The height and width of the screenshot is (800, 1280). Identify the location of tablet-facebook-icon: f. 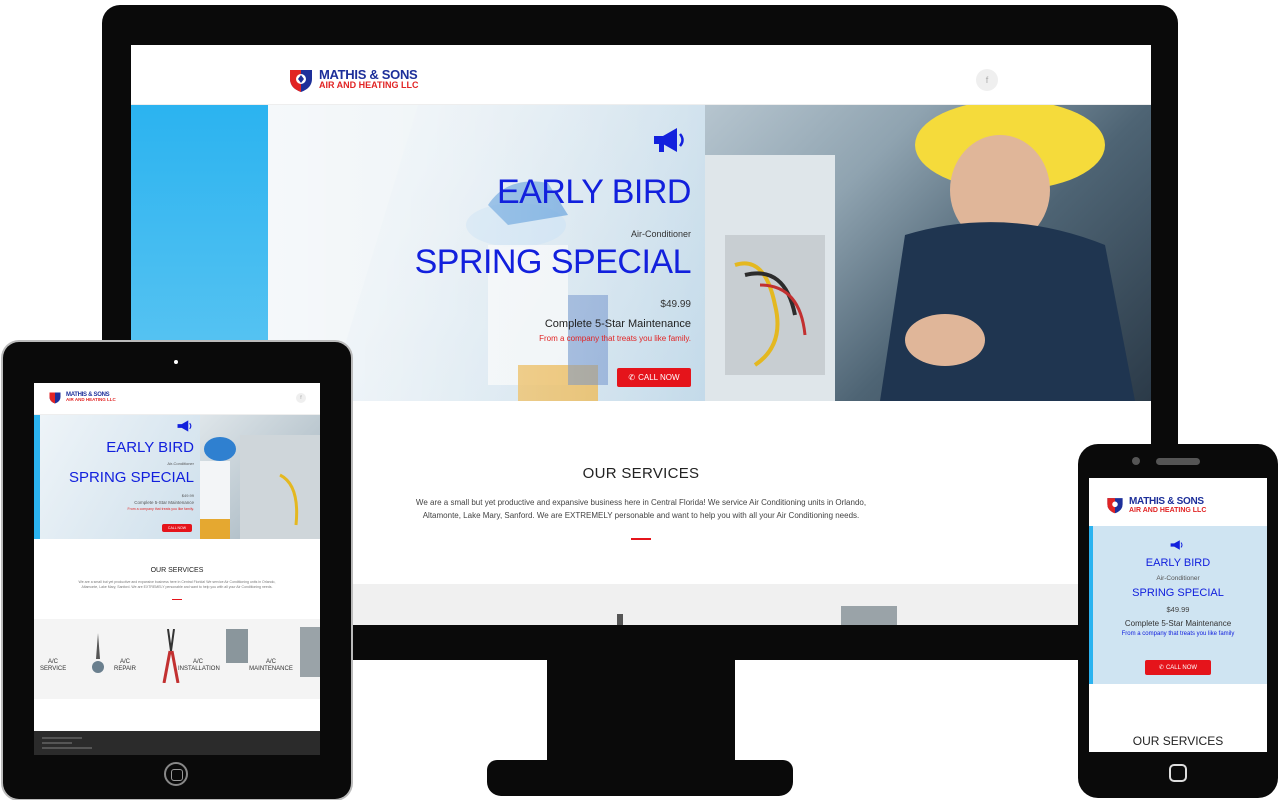
(301, 398).